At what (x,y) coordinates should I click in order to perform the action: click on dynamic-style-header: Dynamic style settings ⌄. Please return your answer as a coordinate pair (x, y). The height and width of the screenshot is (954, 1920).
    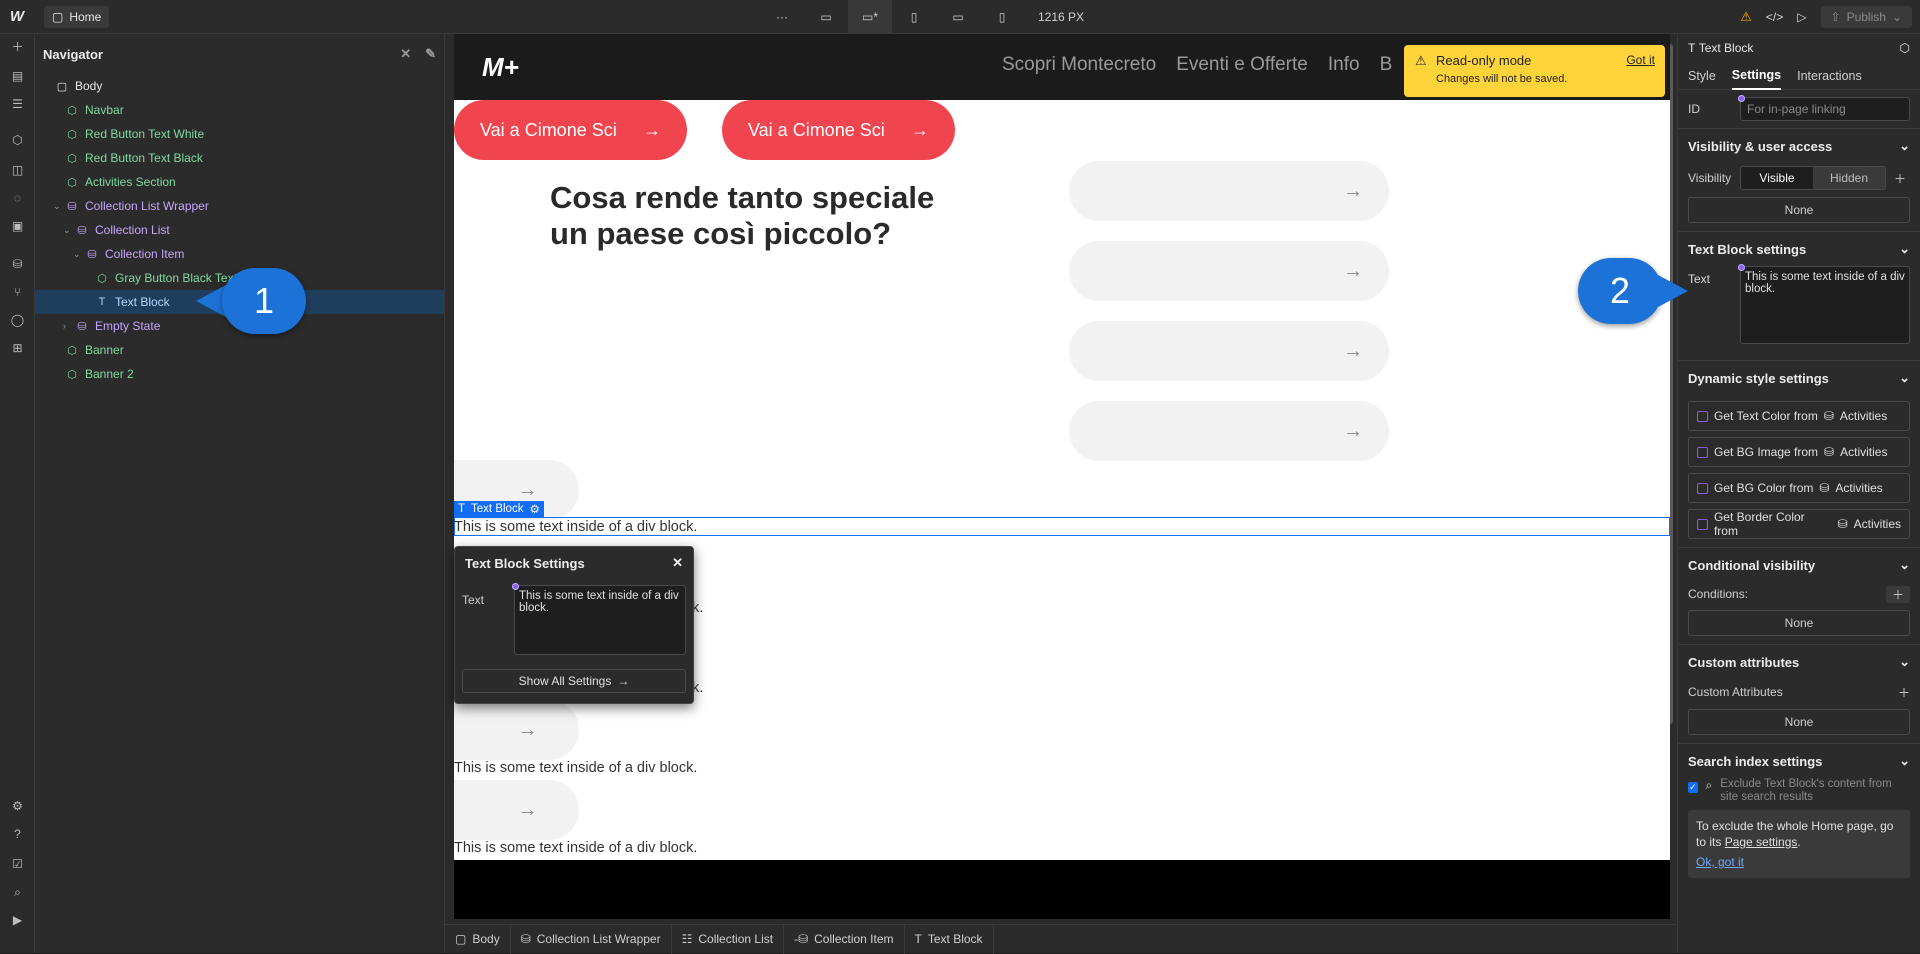
    Looking at the image, I should click on (1799, 378).